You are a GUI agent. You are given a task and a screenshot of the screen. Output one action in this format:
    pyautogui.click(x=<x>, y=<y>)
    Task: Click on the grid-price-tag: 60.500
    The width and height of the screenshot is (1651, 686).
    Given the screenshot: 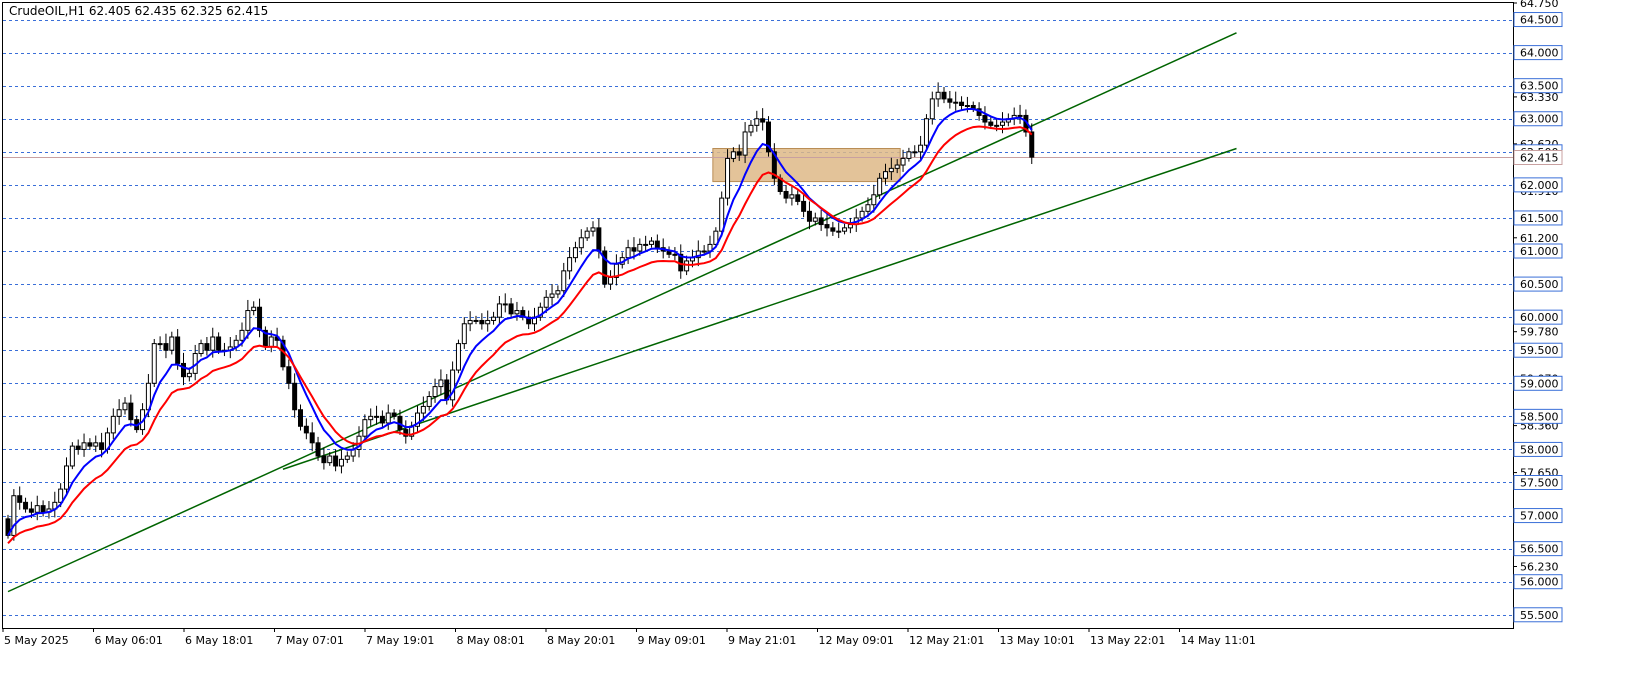 What is the action you would take?
    pyautogui.click(x=1538, y=284)
    